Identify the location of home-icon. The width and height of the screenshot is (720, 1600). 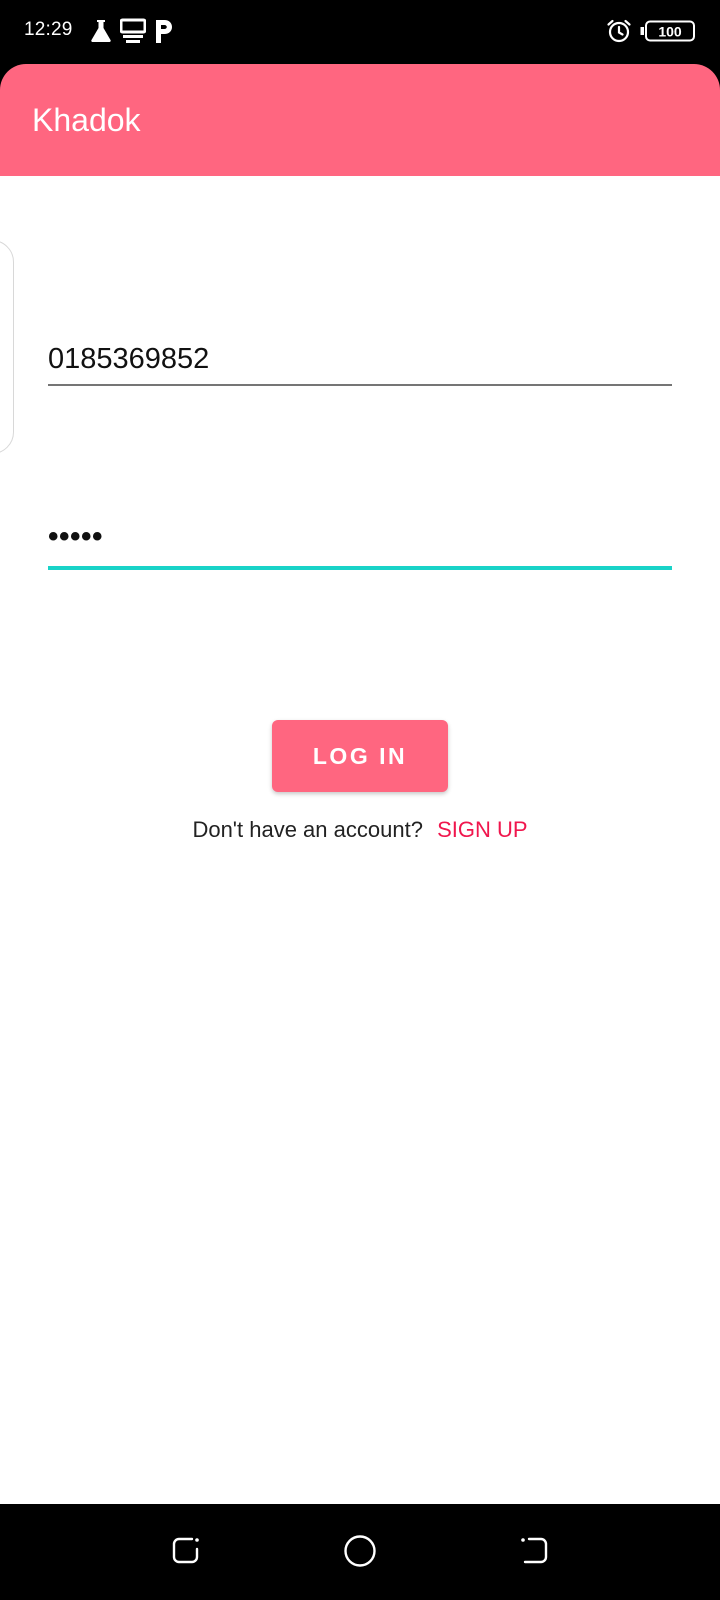
(360, 1553).